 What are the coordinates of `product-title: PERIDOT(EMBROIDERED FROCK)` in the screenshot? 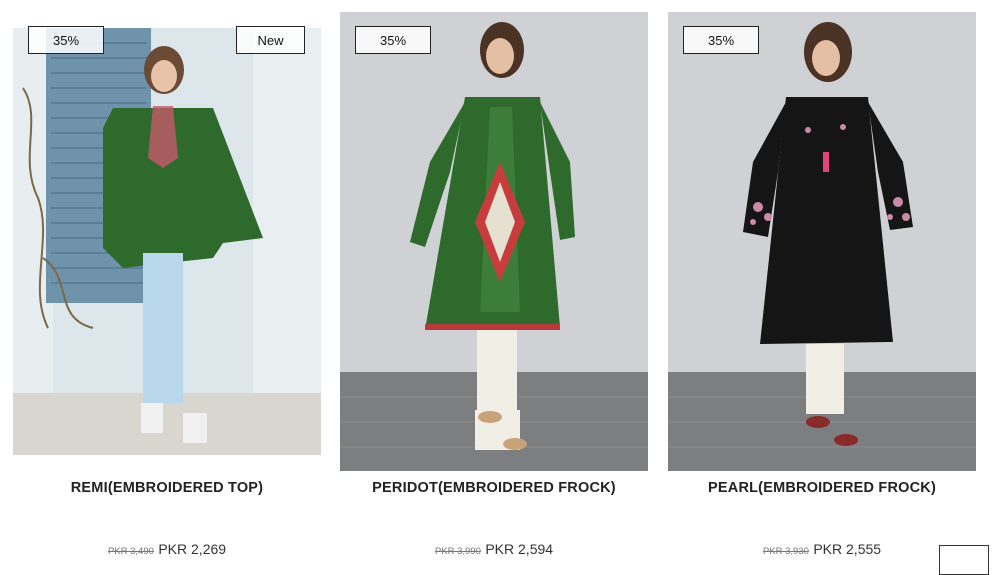 It's located at (494, 488).